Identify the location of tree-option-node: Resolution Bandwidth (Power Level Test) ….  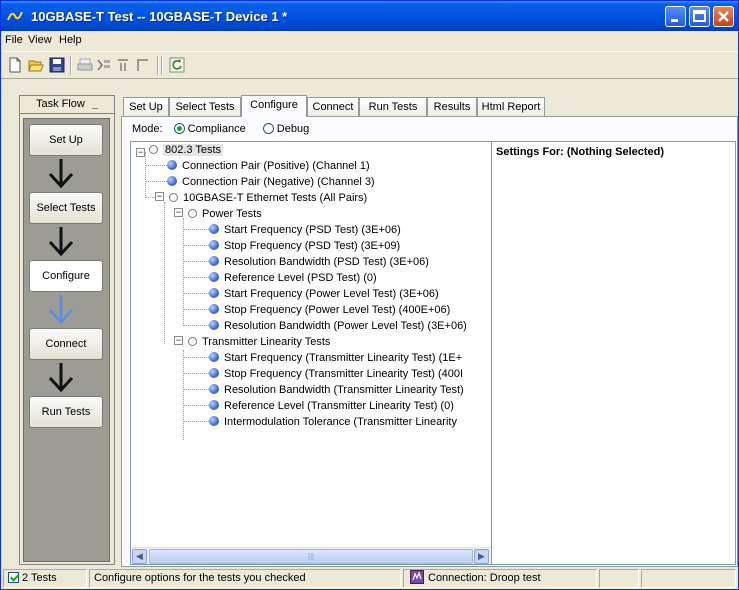
(338, 326).